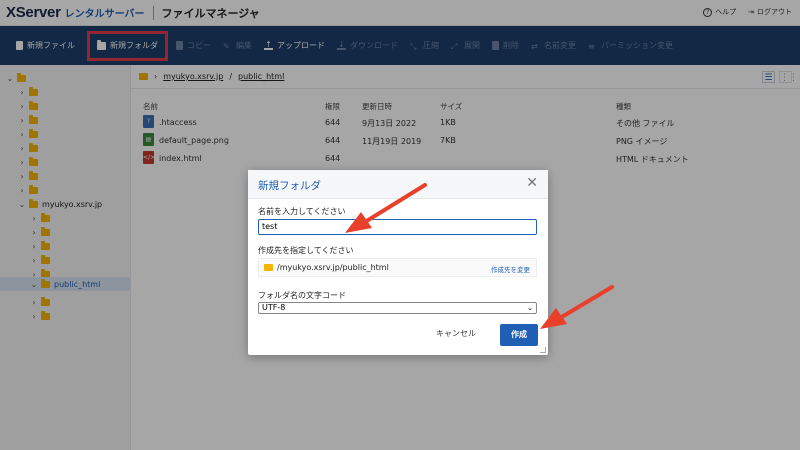  Describe the element at coordinates (456, 333) in the screenshot. I see `cancel-button: キャンセル` at that location.